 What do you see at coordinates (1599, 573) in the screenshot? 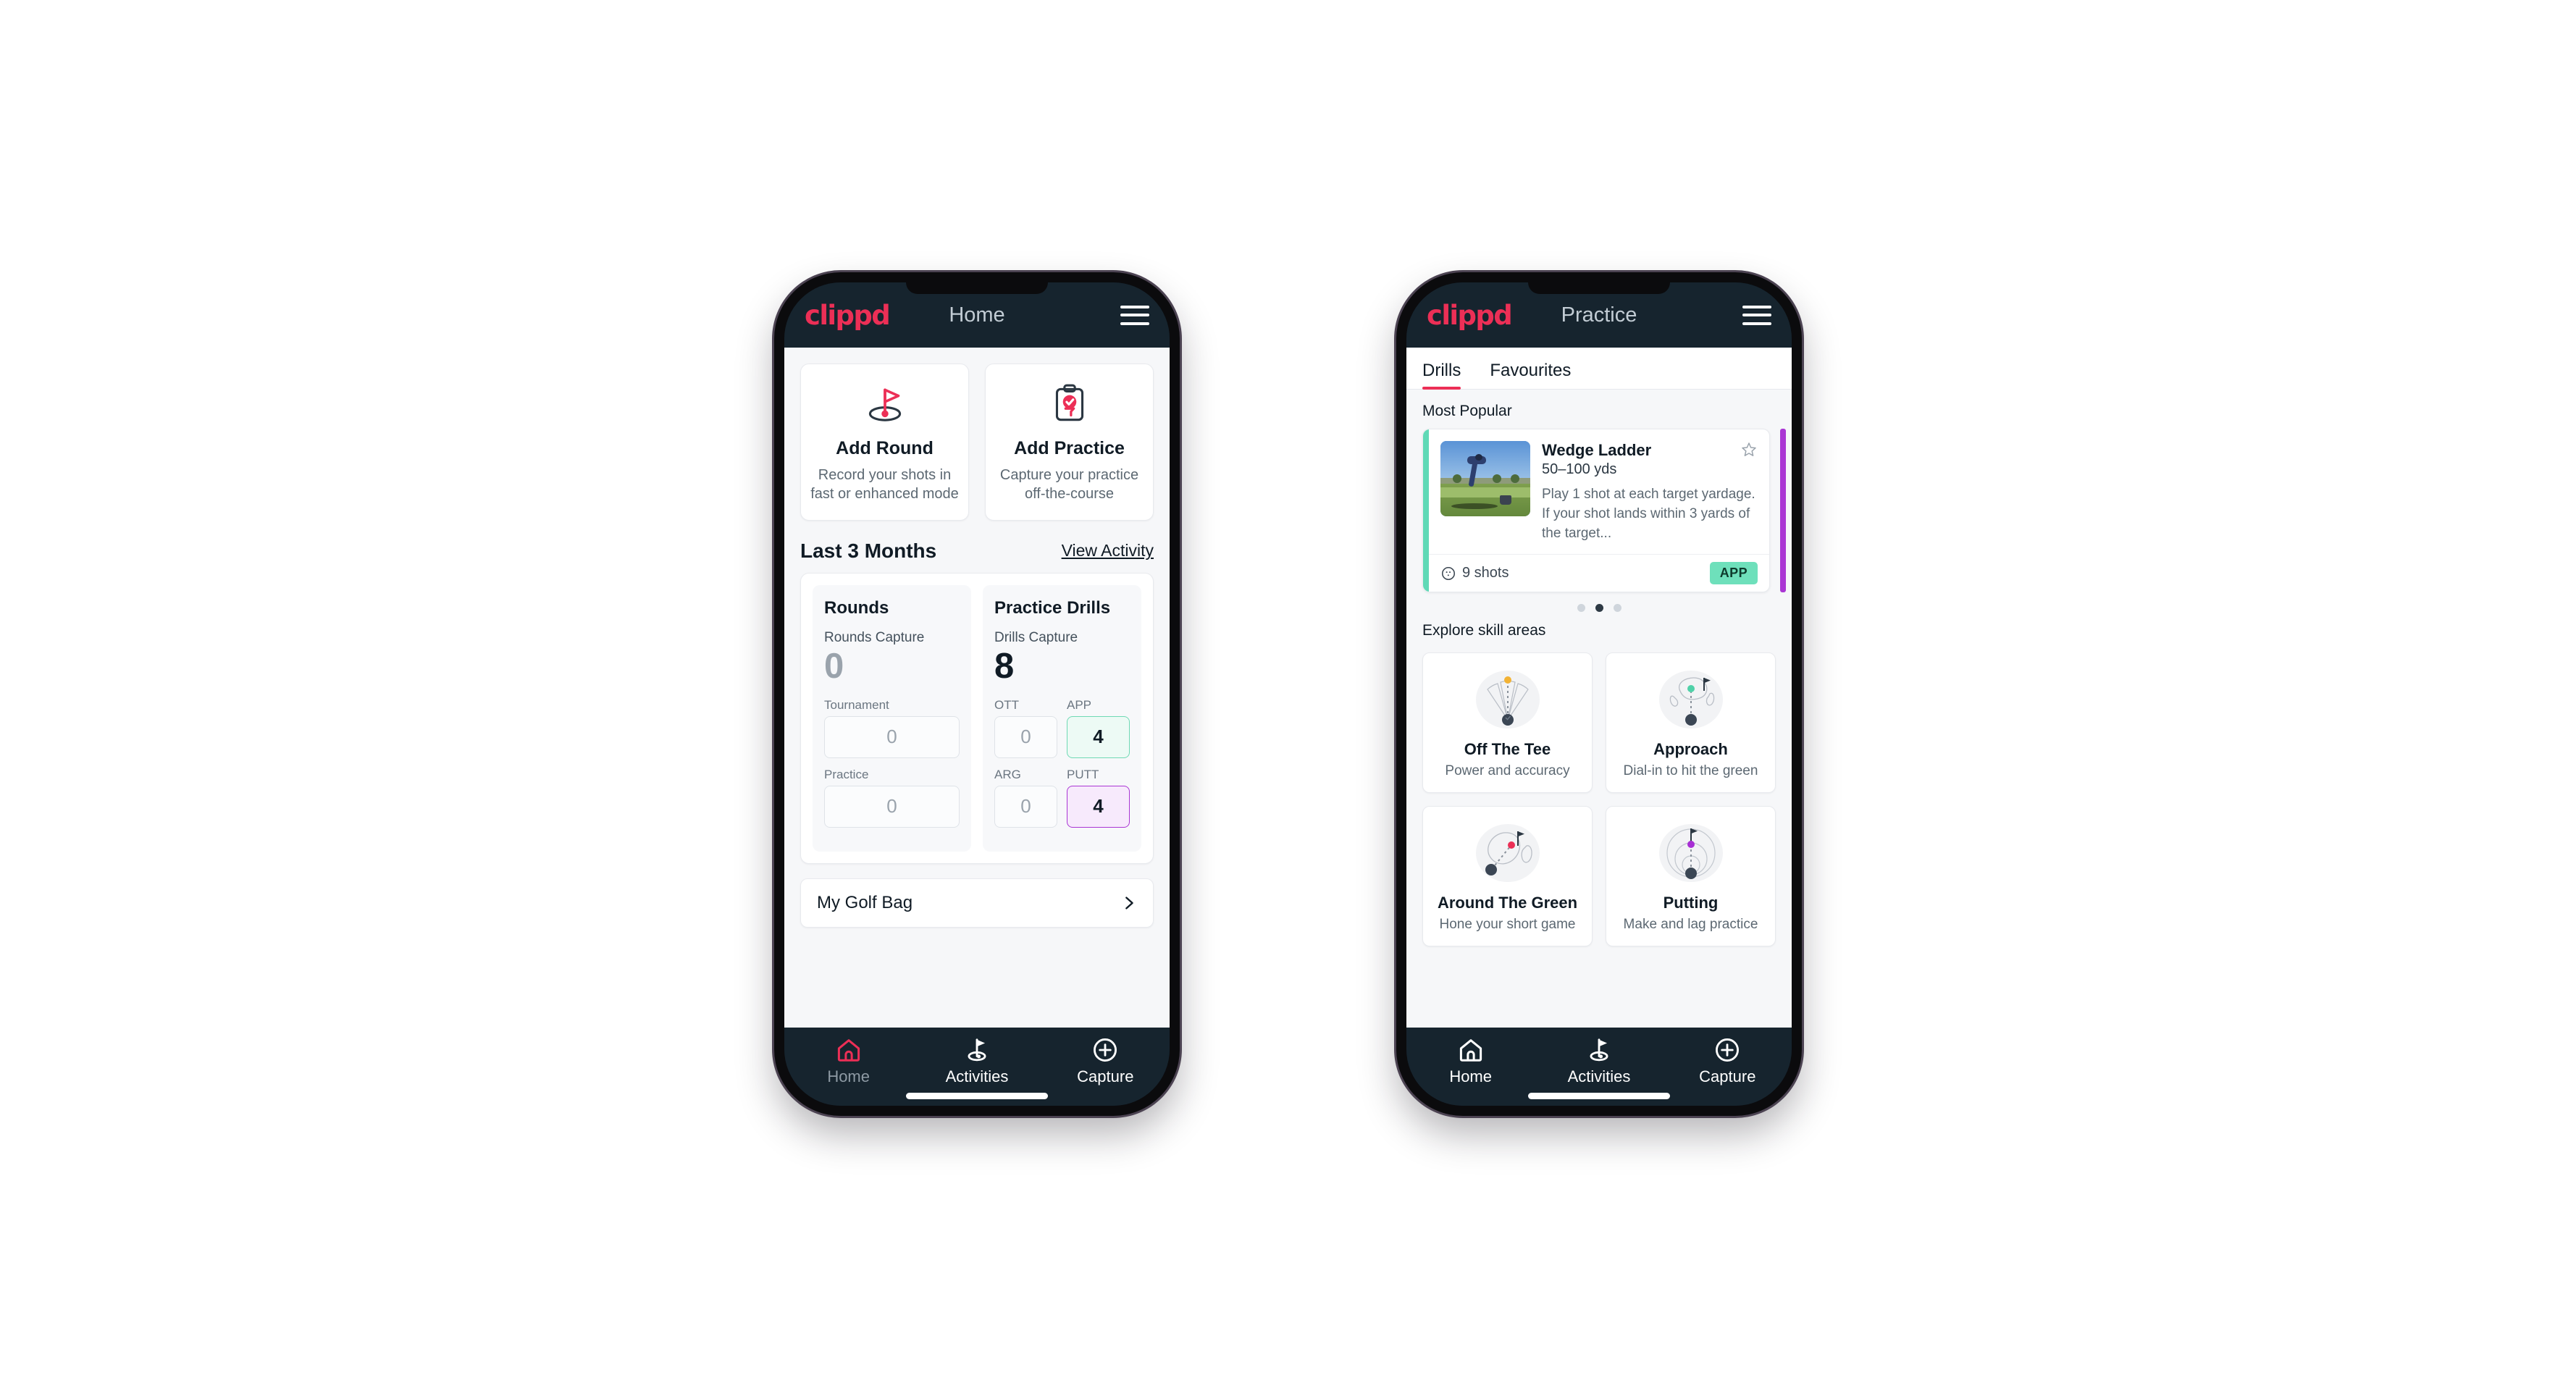
I see `drill-card-footer: 9 shots APP` at bounding box center [1599, 573].